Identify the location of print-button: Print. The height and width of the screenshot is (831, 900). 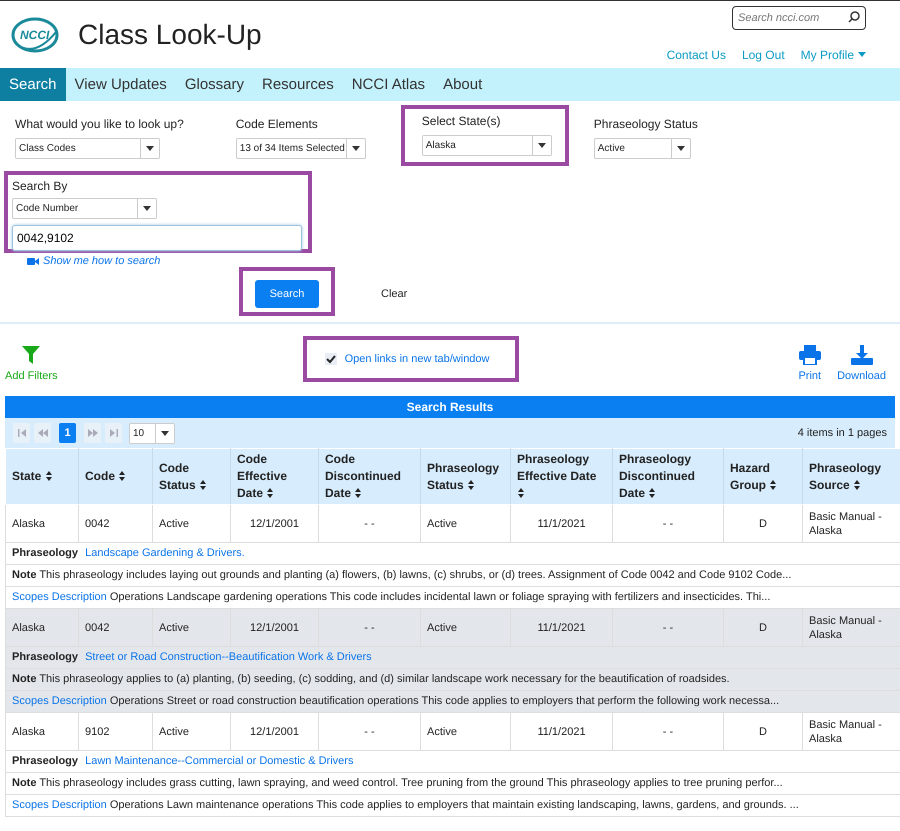
(810, 365).